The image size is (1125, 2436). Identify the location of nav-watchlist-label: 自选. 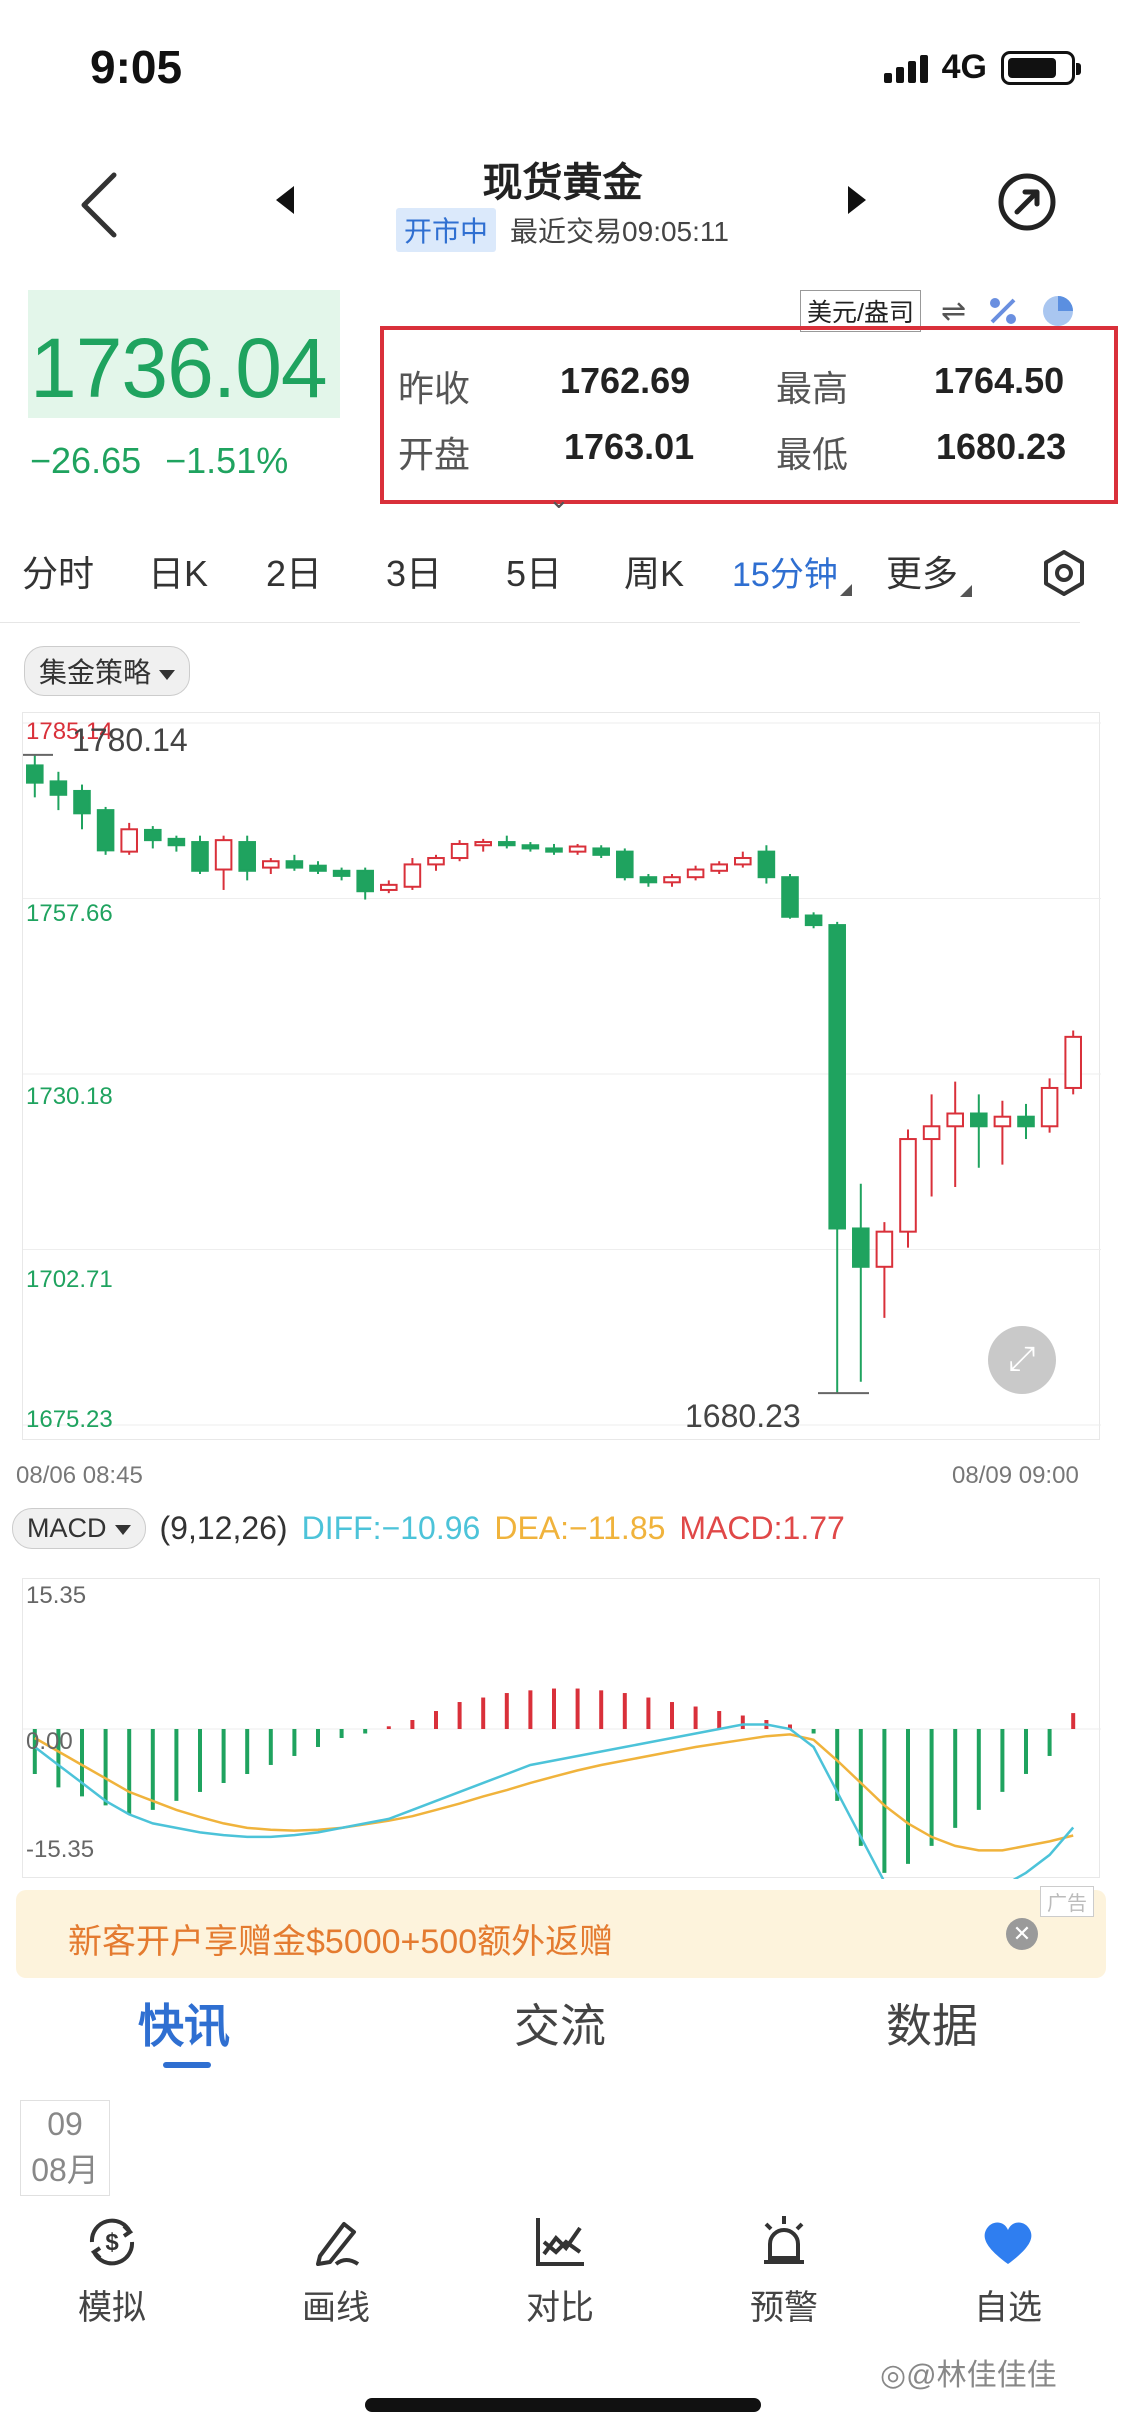
(1008, 2308).